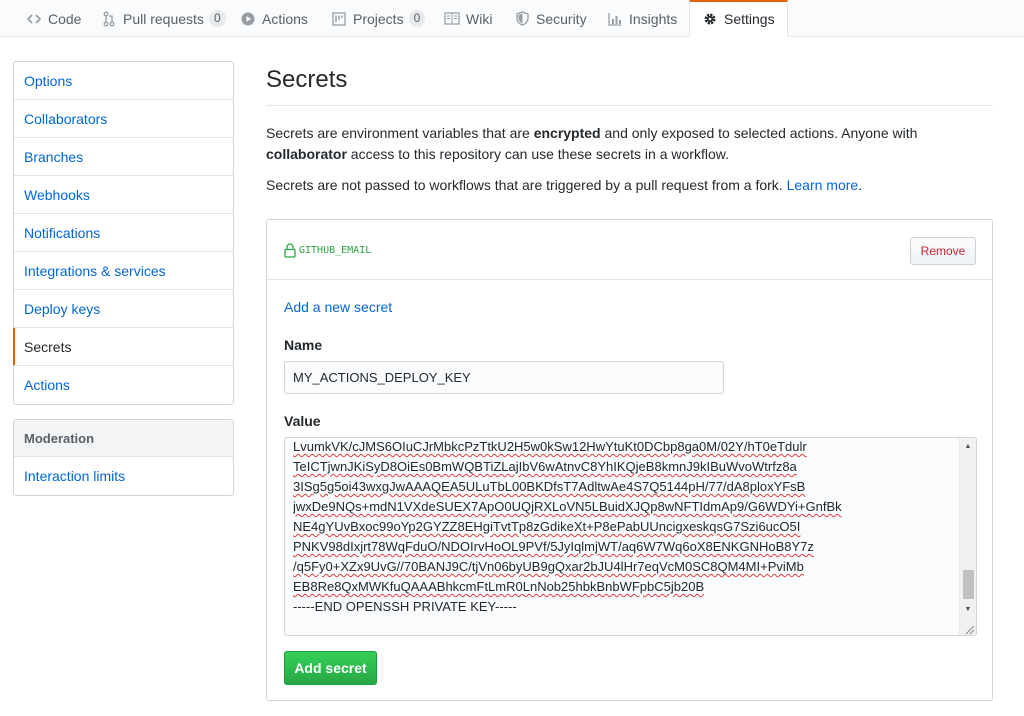 This screenshot has width=1024, height=716. What do you see at coordinates (290, 250) in the screenshot?
I see `lock-icon` at bounding box center [290, 250].